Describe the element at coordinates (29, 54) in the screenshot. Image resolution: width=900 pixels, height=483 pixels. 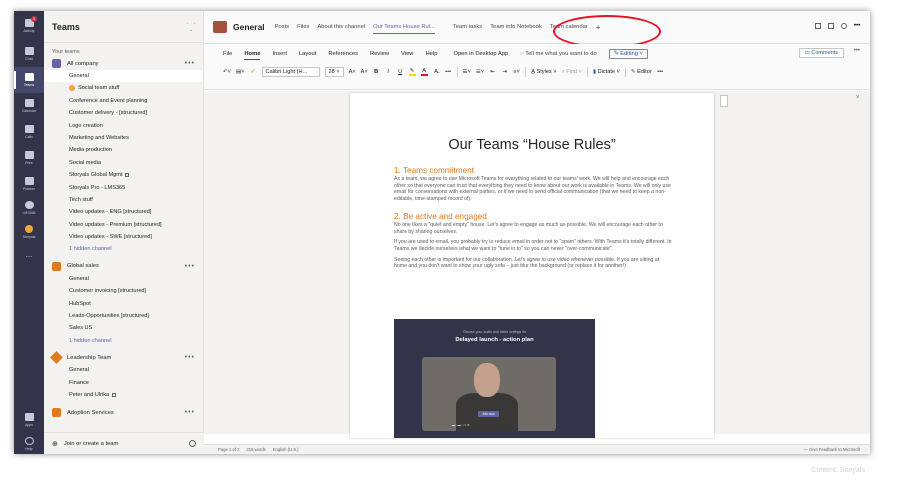
I see `rail-chat: Chat` at that location.